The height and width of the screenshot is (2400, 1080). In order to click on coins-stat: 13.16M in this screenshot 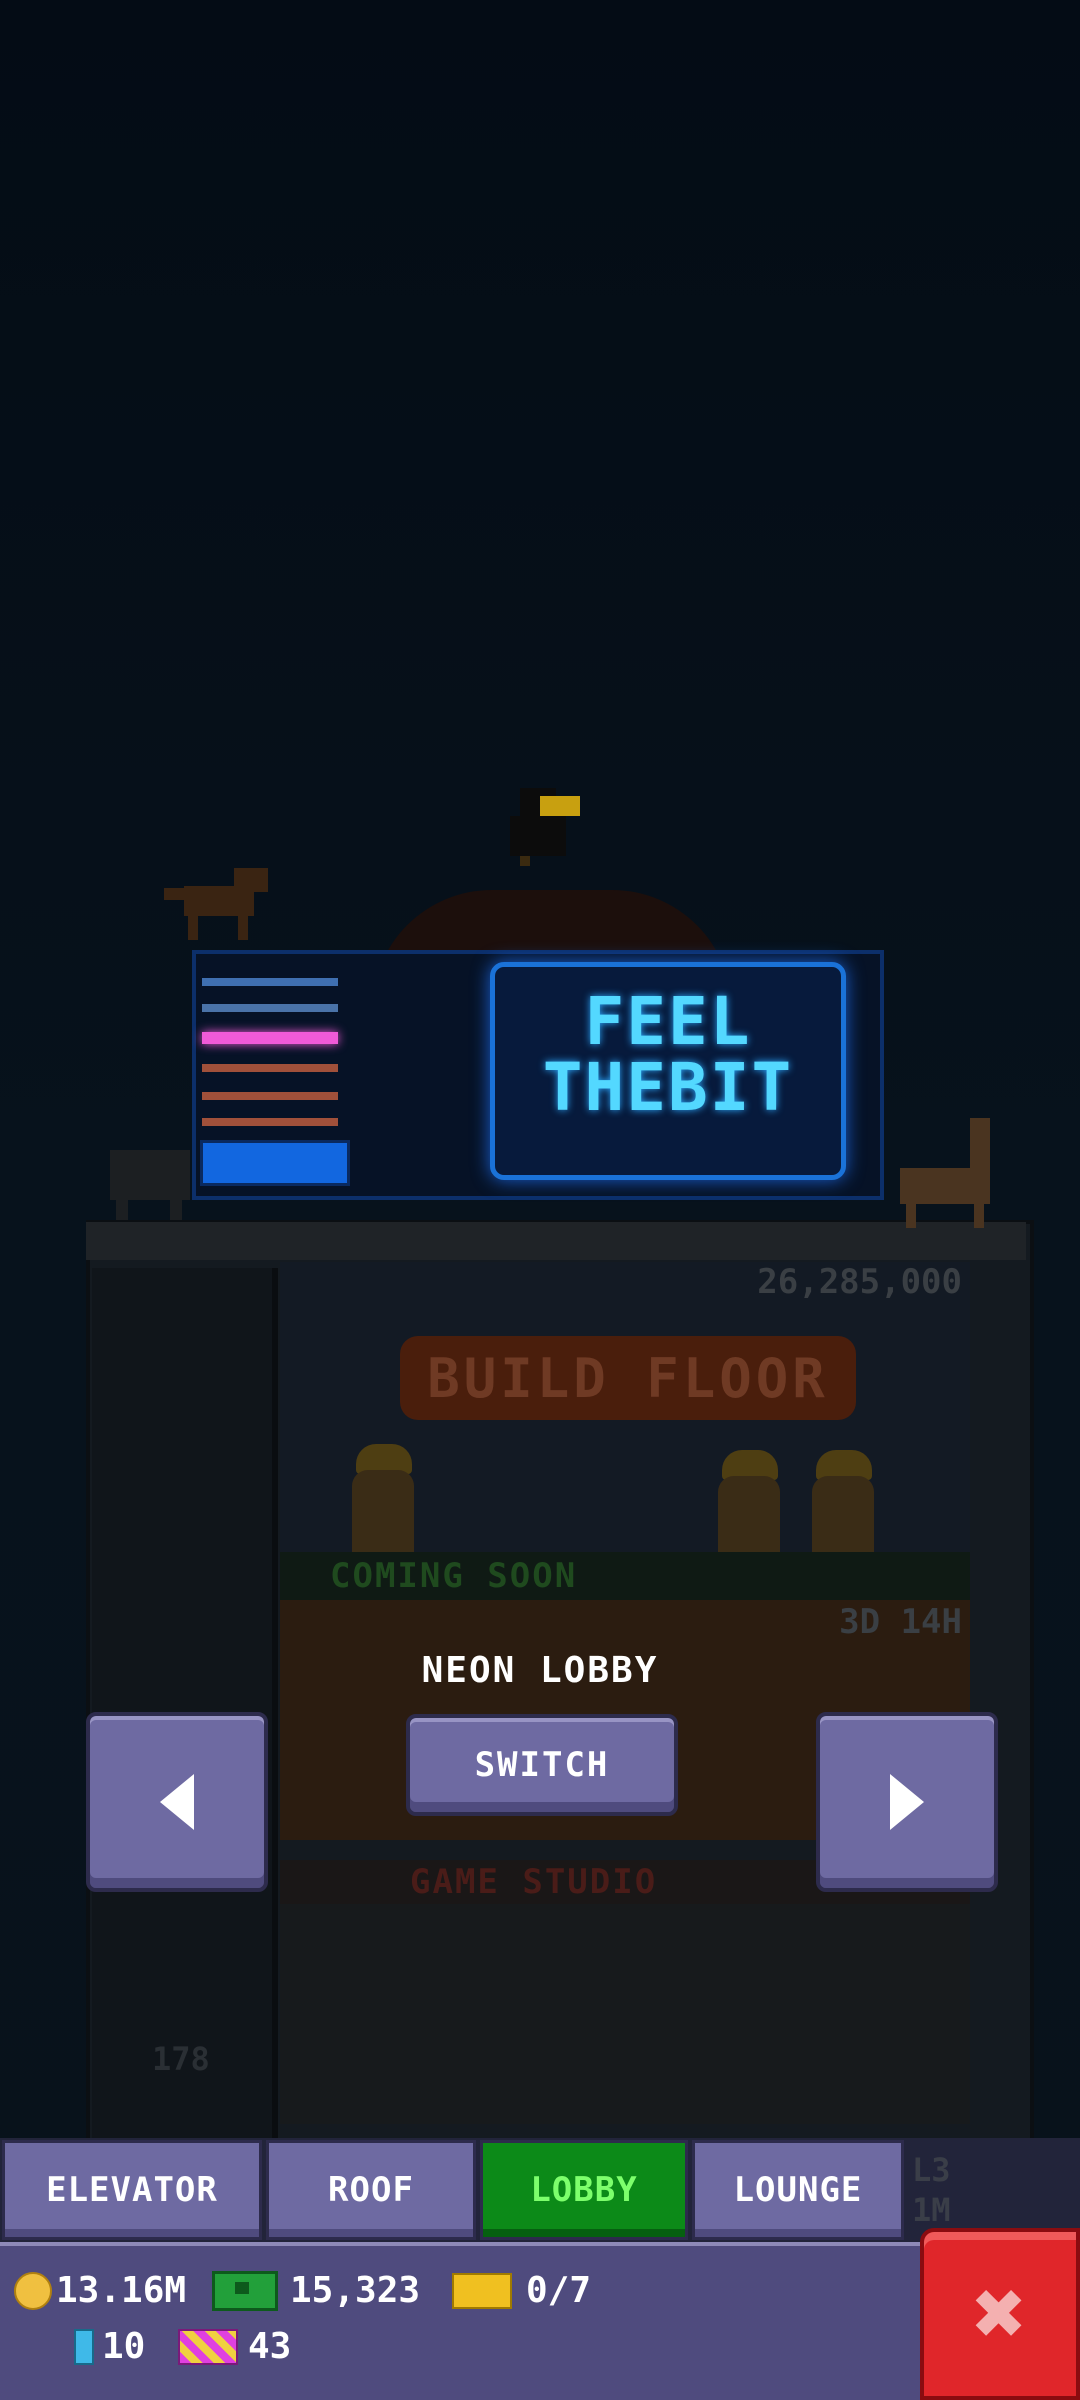, I will do `click(100, 2290)`.